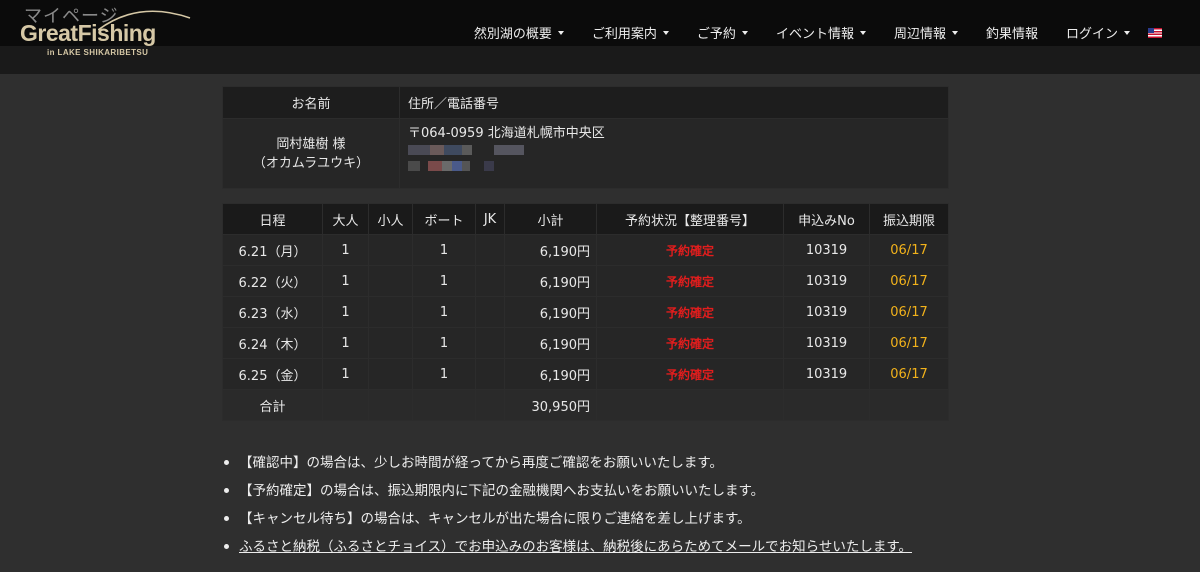  I want to click on table-header-row: 日程 大人 小人 ボート JK 小計 予約状況【整理番号】 申込みNo 振込期限, so click(585, 219).